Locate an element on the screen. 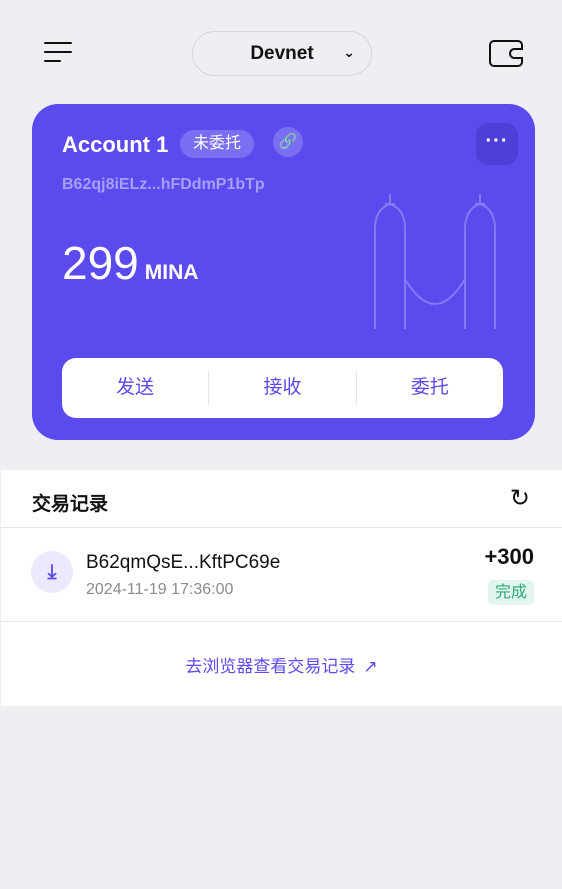 The height and width of the screenshot is (889, 562). delegation-status-badge: 未委托 is located at coordinates (217, 144).